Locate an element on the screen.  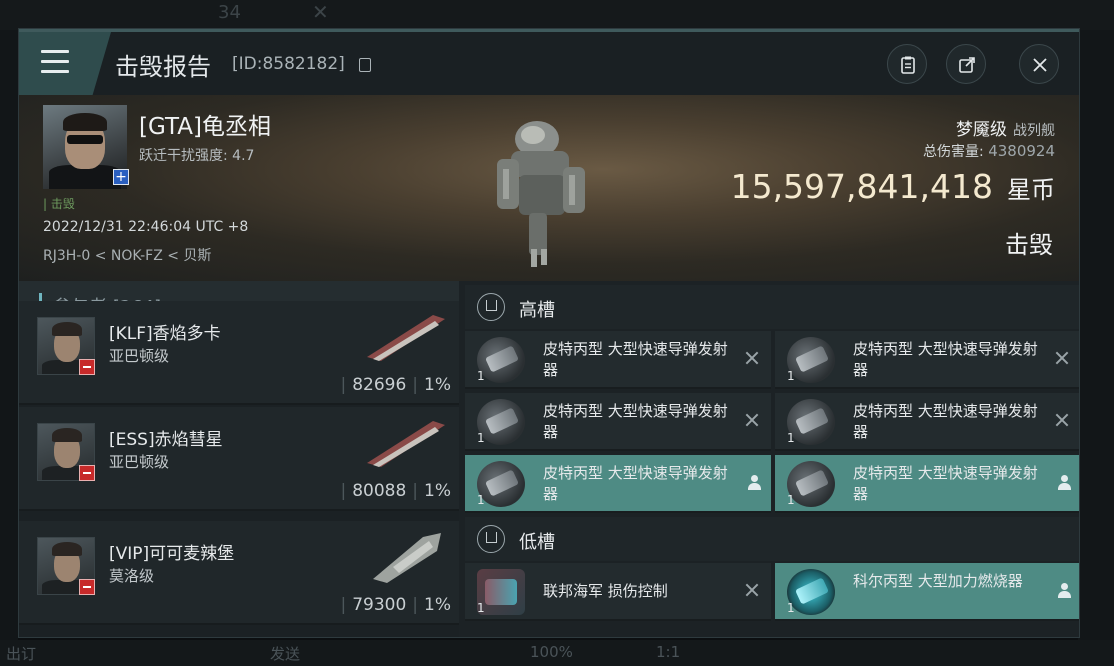
copy-icon is located at coordinates (365, 65).